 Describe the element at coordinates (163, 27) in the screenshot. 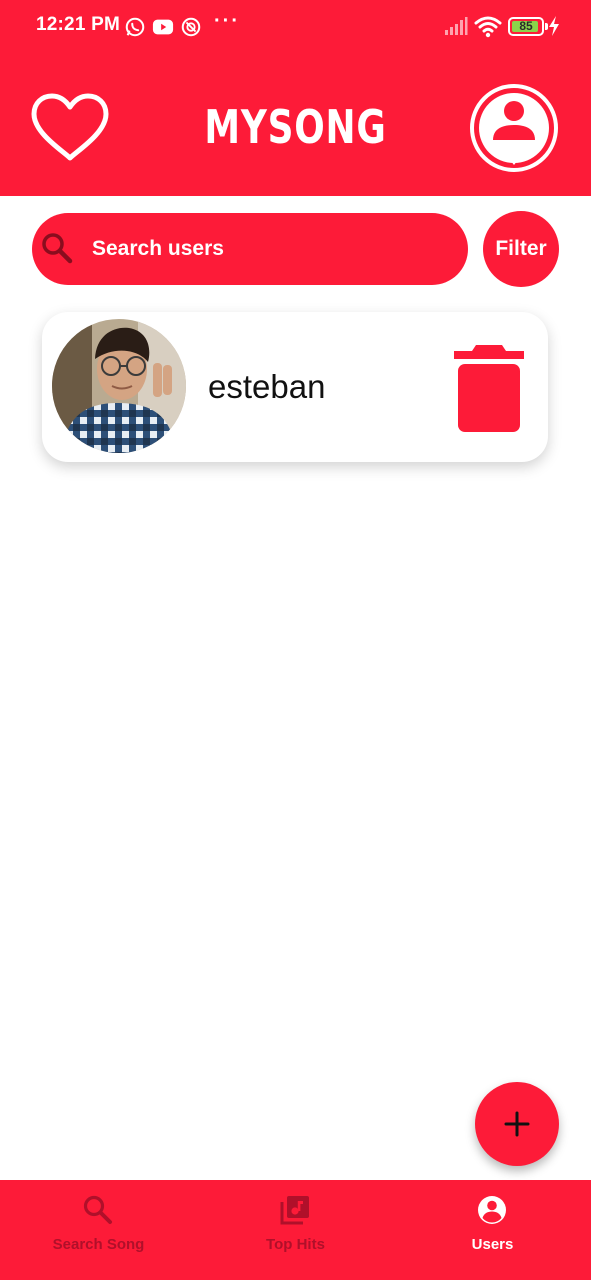

I see `youtube-icon` at that location.